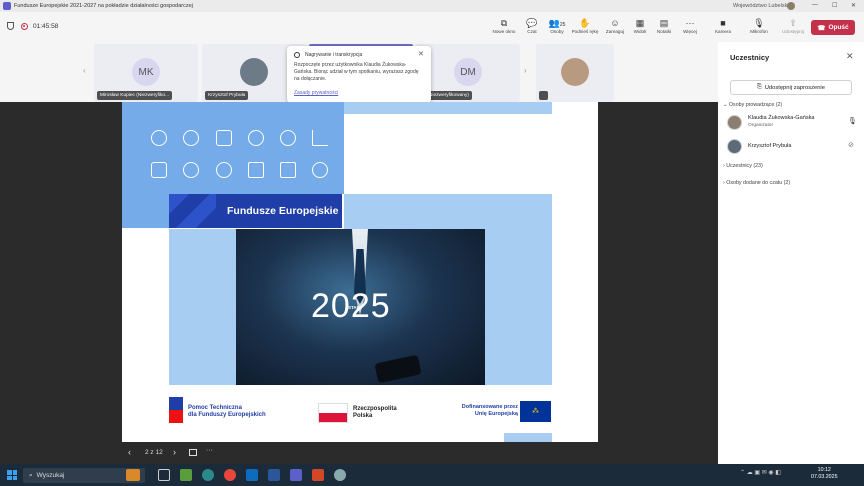  I want to click on puzzle-icon, so click(288, 170).